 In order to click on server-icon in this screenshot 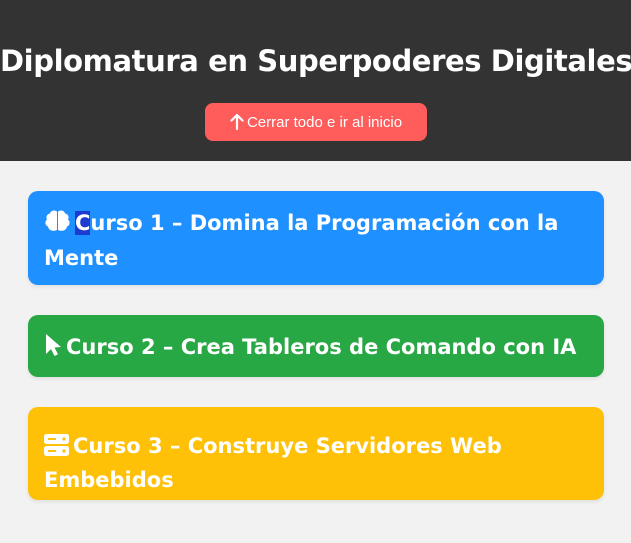, I will do `click(56, 449)`.